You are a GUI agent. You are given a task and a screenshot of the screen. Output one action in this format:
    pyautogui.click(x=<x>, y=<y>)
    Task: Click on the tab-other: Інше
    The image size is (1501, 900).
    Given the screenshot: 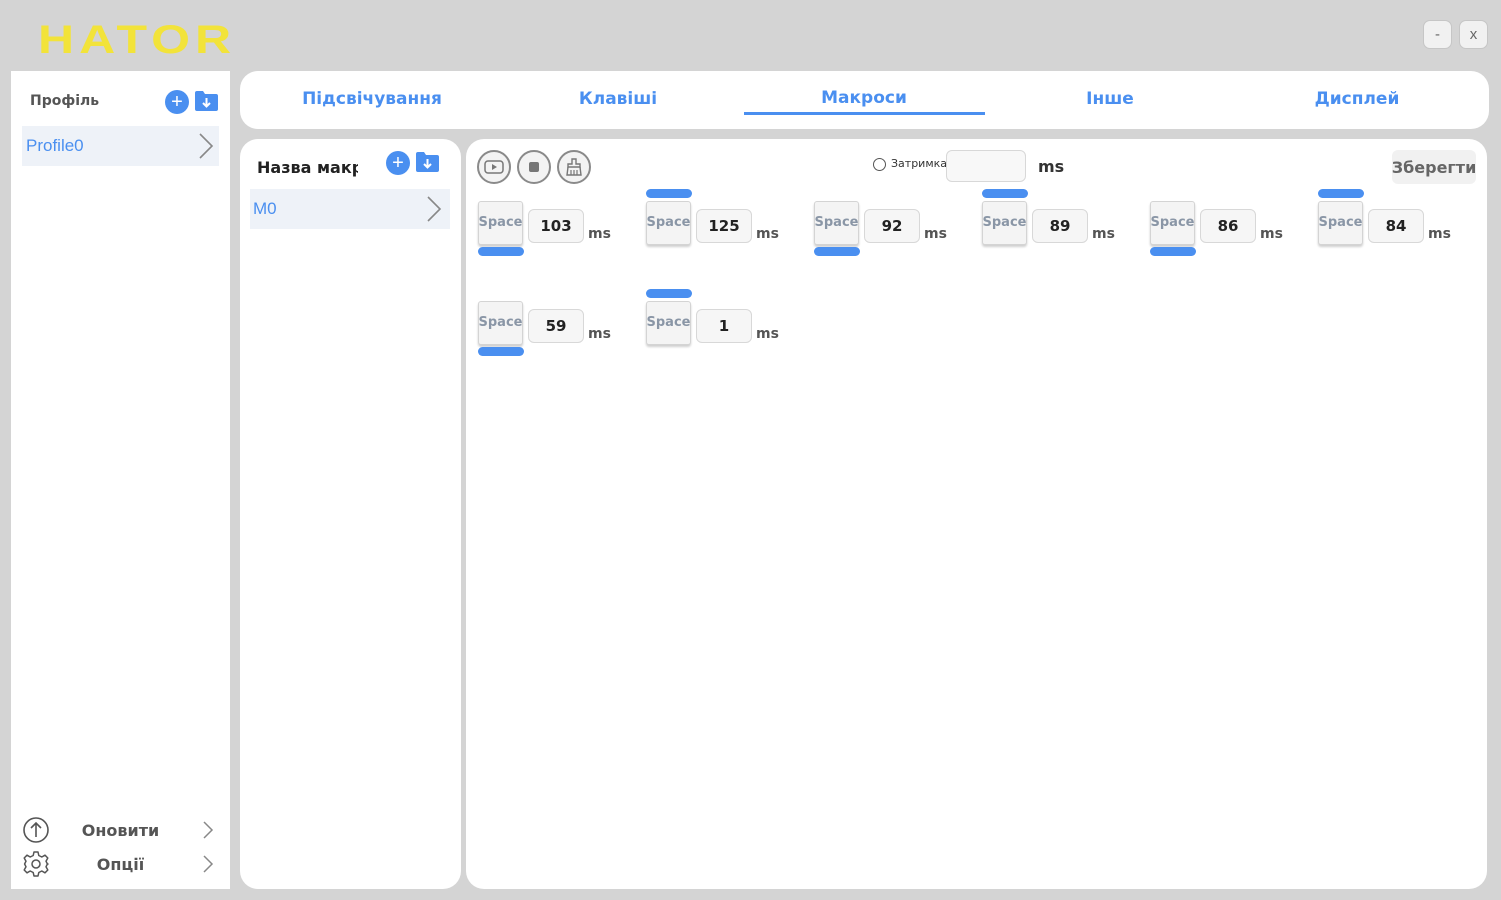 What is the action you would take?
    pyautogui.click(x=1110, y=99)
    